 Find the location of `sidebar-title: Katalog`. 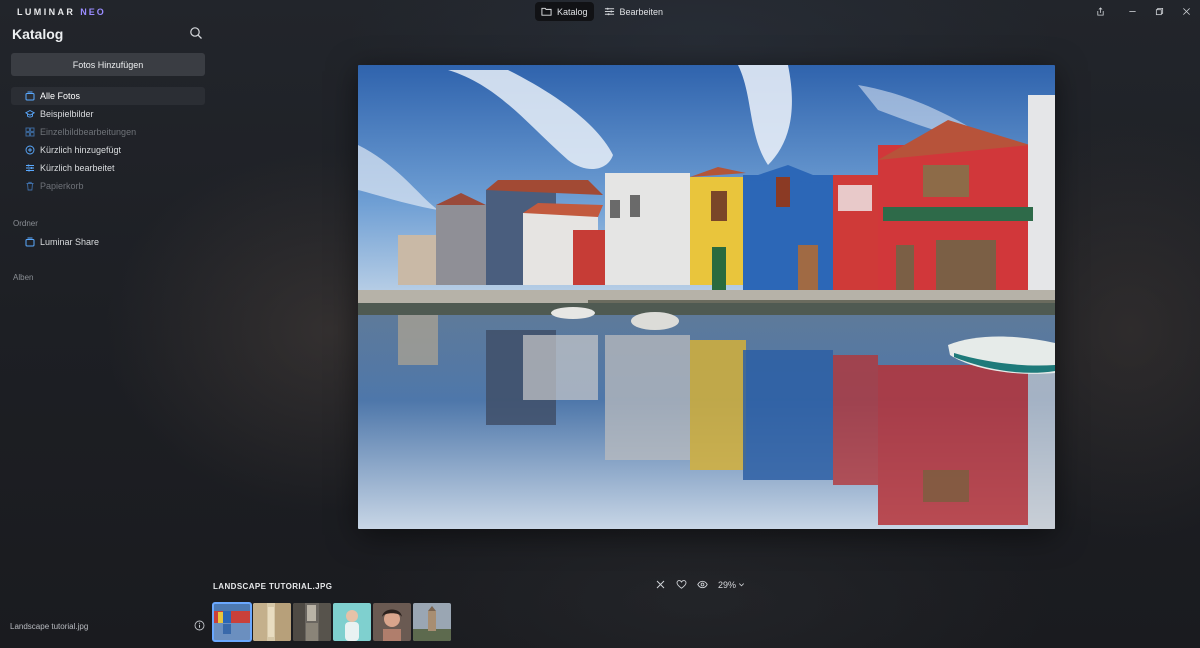

sidebar-title: Katalog is located at coordinates (38, 34).